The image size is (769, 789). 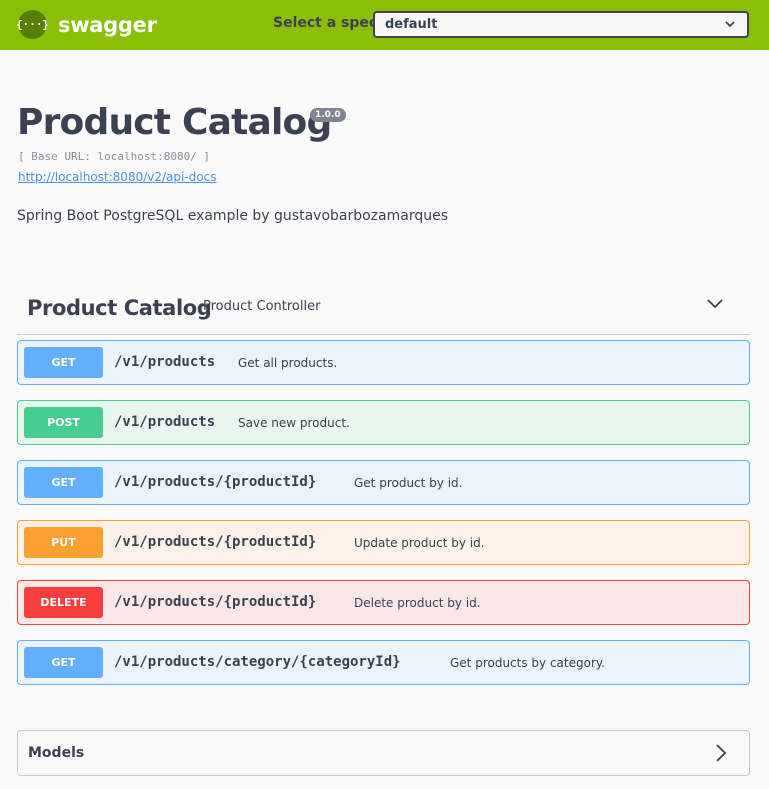 I want to click on spec-select: default, so click(x=561, y=24).